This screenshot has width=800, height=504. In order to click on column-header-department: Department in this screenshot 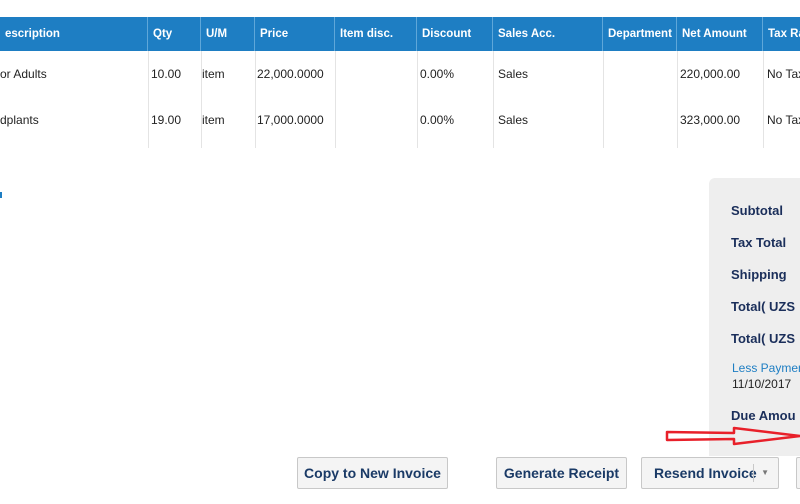, I will do `click(640, 34)`.